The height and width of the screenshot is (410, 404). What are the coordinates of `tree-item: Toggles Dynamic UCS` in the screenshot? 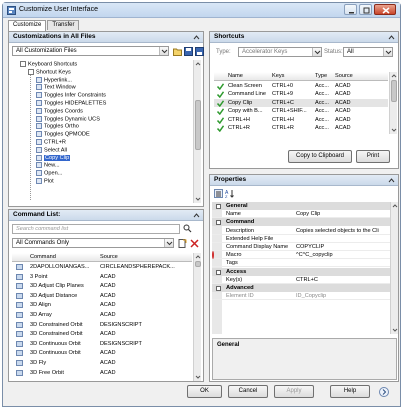 It's located at (68, 119).